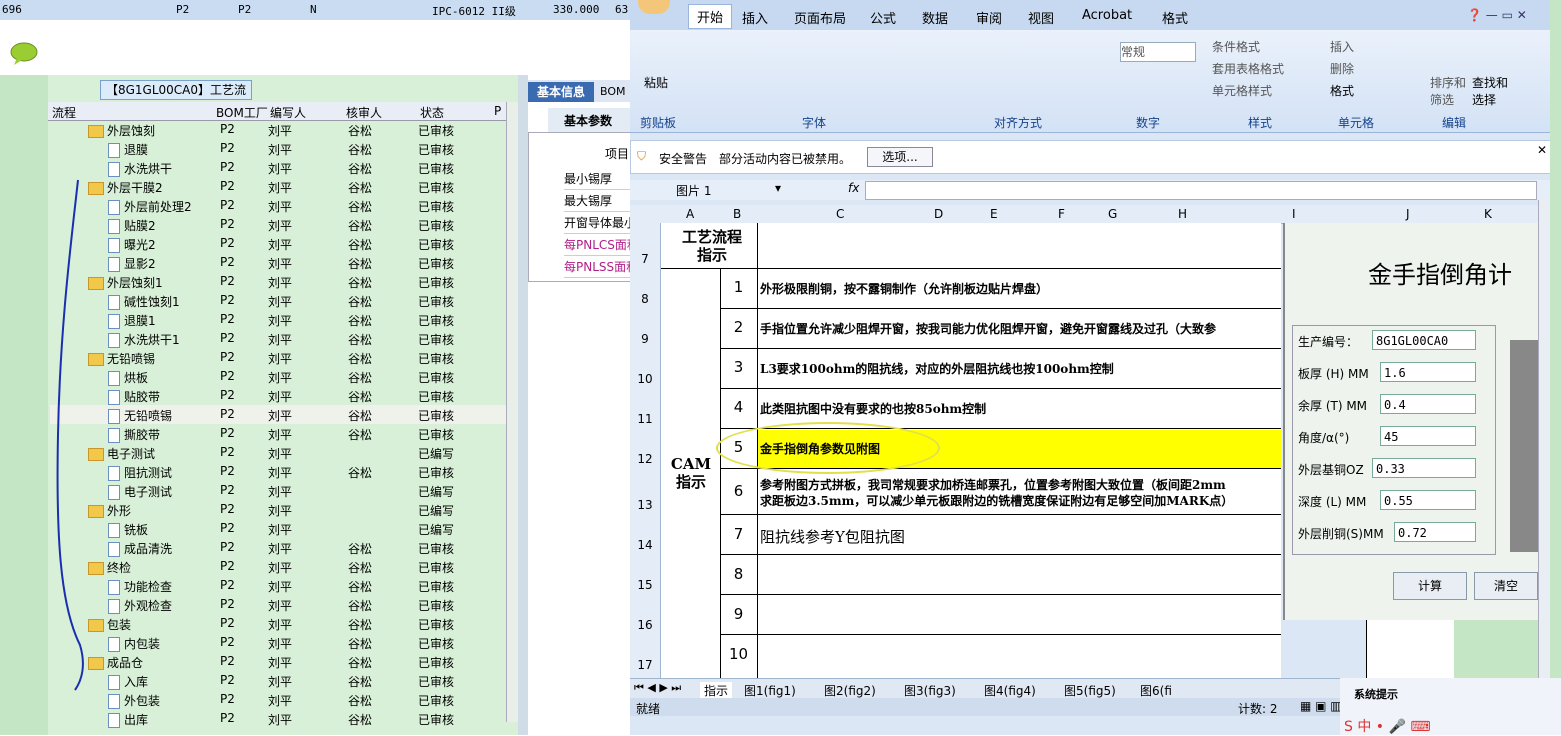 Image resolution: width=1561 pixels, height=736 pixels. I want to click on tree-row: 铣板 P2 刘平 已编写, so click(283, 528).